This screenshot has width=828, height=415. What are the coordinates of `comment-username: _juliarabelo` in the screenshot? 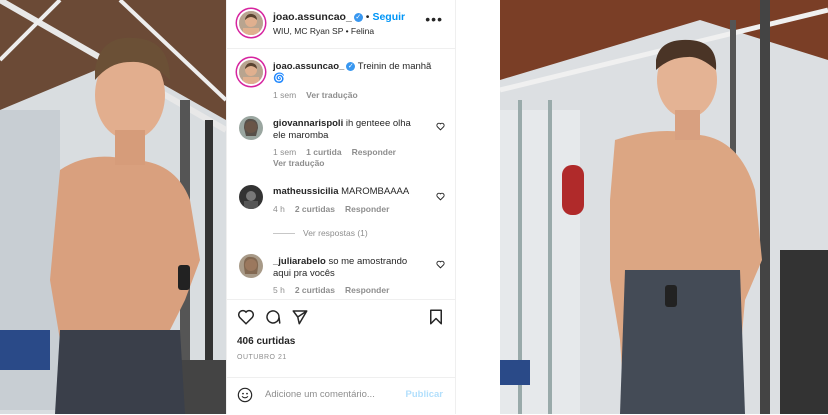 It's located at (299, 261).